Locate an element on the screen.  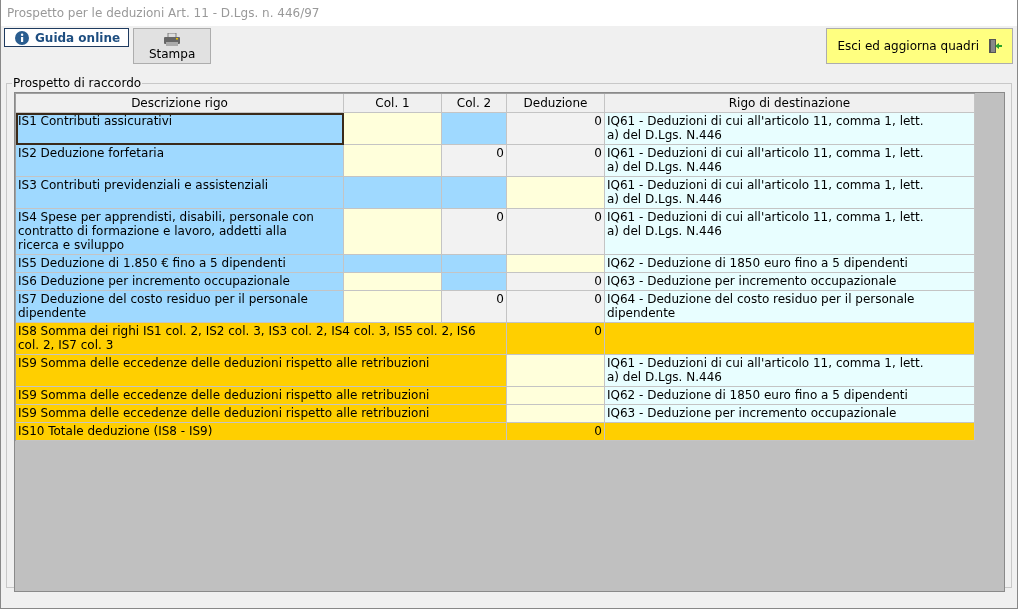
table-cell: IS6 Deduzione per incremento occupazionale is located at coordinates (180, 282).